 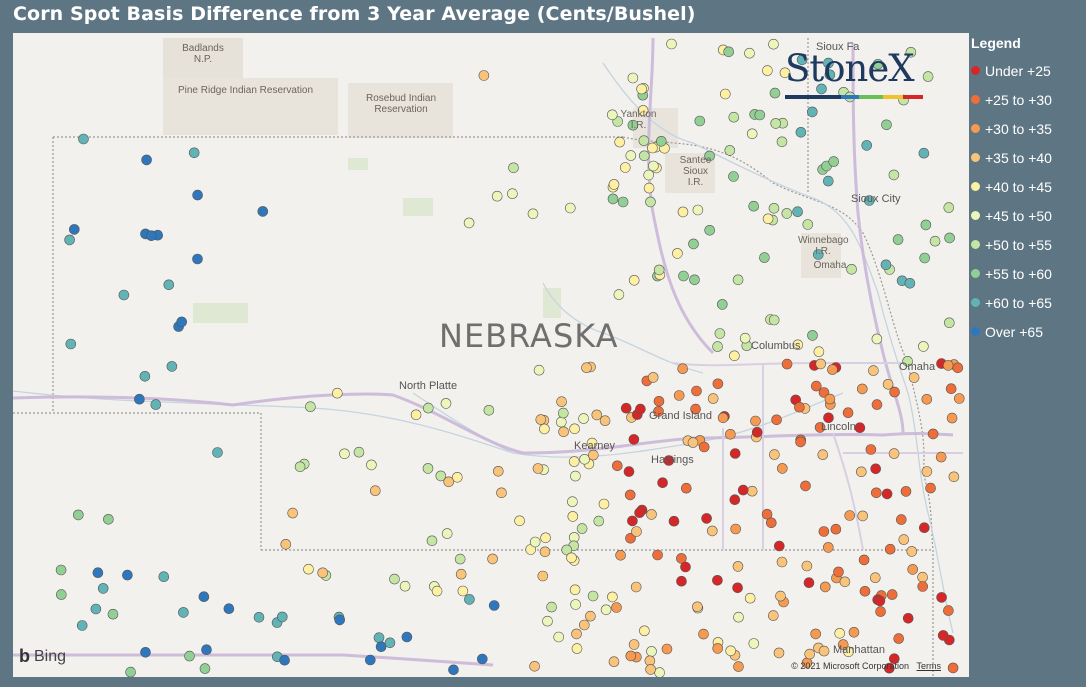 What do you see at coordinates (42, 656) in the screenshot?
I see `bing-attribution: b Bing` at bounding box center [42, 656].